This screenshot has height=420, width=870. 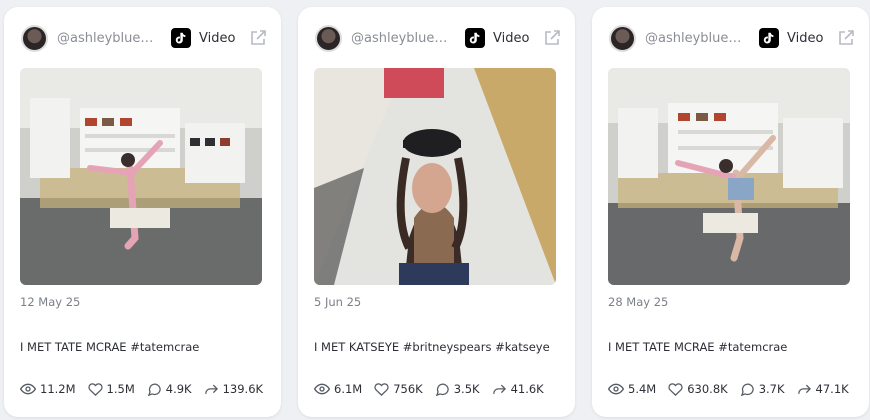 What do you see at coordinates (832, 389) in the screenshot?
I see `shares-count: 47.1K` at bounding box center [832, 389].